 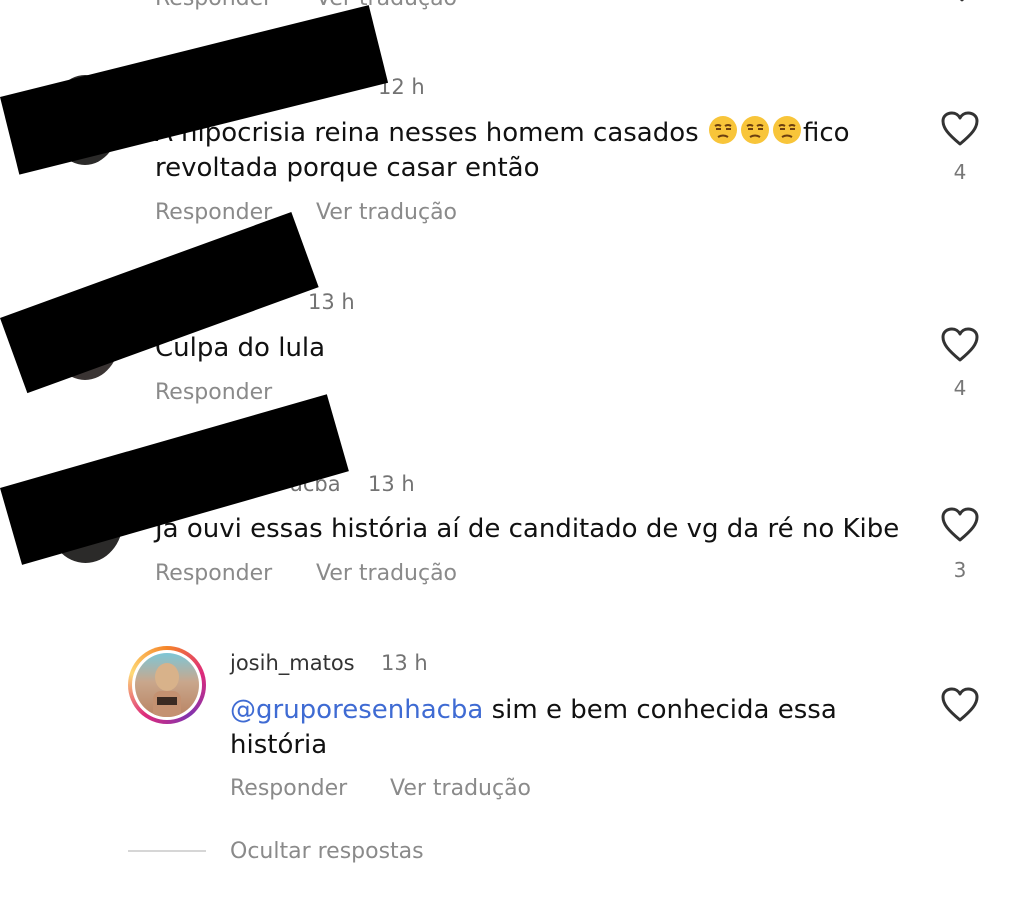 I want to click on comment-text-line2: revoltada porque casar então, so click(x=347, y=168).